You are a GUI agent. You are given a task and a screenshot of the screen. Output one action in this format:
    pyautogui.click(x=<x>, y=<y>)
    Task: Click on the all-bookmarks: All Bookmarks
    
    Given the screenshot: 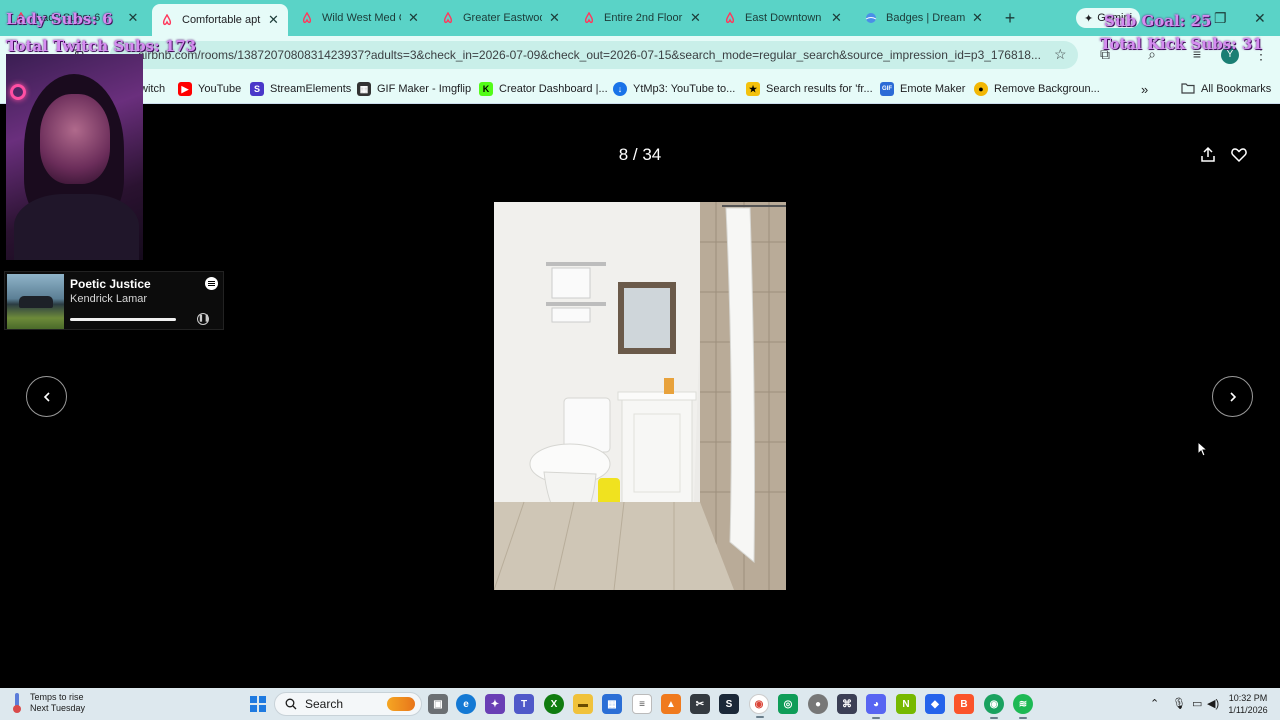 What is the action you would take?
    pyautogui.click(x=1226, y=89)
    